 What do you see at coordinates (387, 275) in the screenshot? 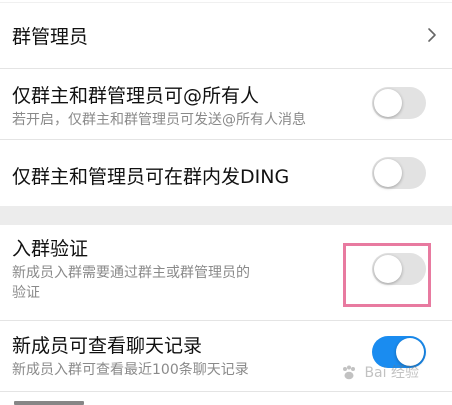
I see `highlight-box` at bounding box center [387, 275].